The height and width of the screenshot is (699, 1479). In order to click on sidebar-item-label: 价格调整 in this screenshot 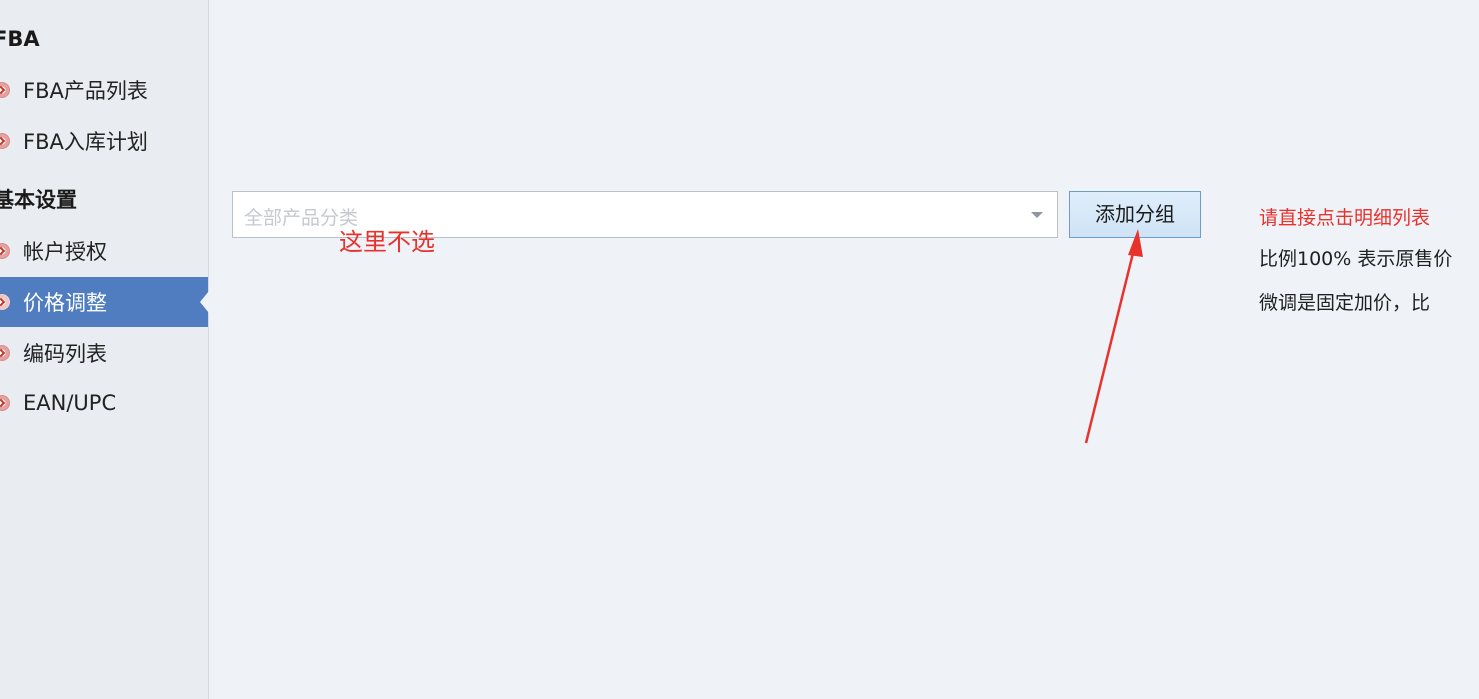, I will do `click(65, 303)`.